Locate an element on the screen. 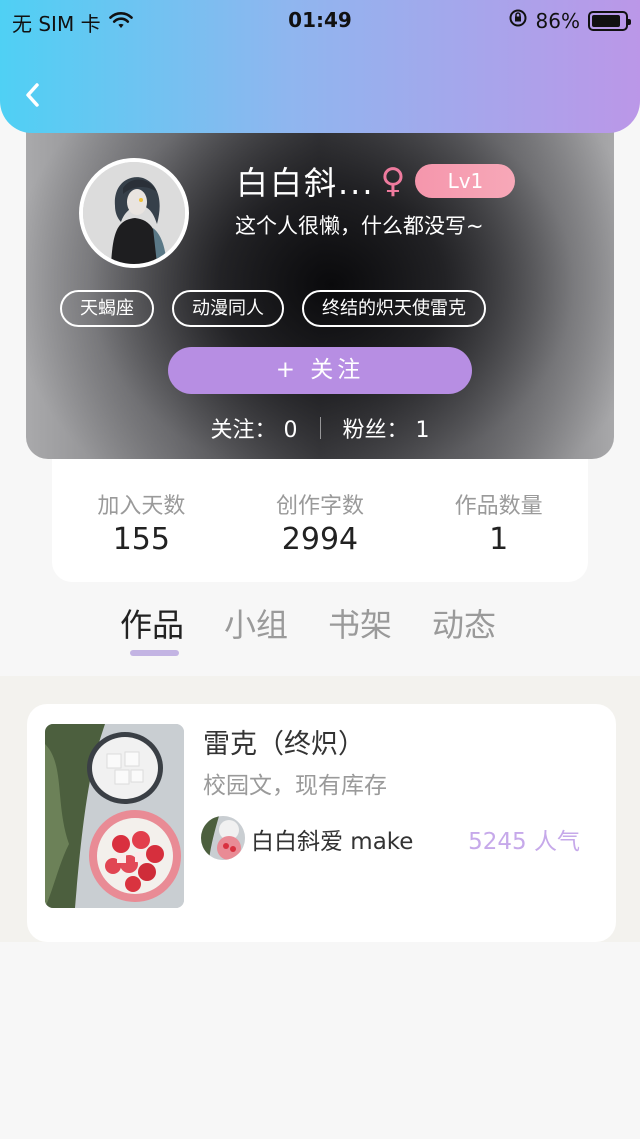 This screenshot has width=640, height=1139. tag-list: 天蝎座 动漫同人 终结的炽天使雷克 is located at coordinates (273, 308).